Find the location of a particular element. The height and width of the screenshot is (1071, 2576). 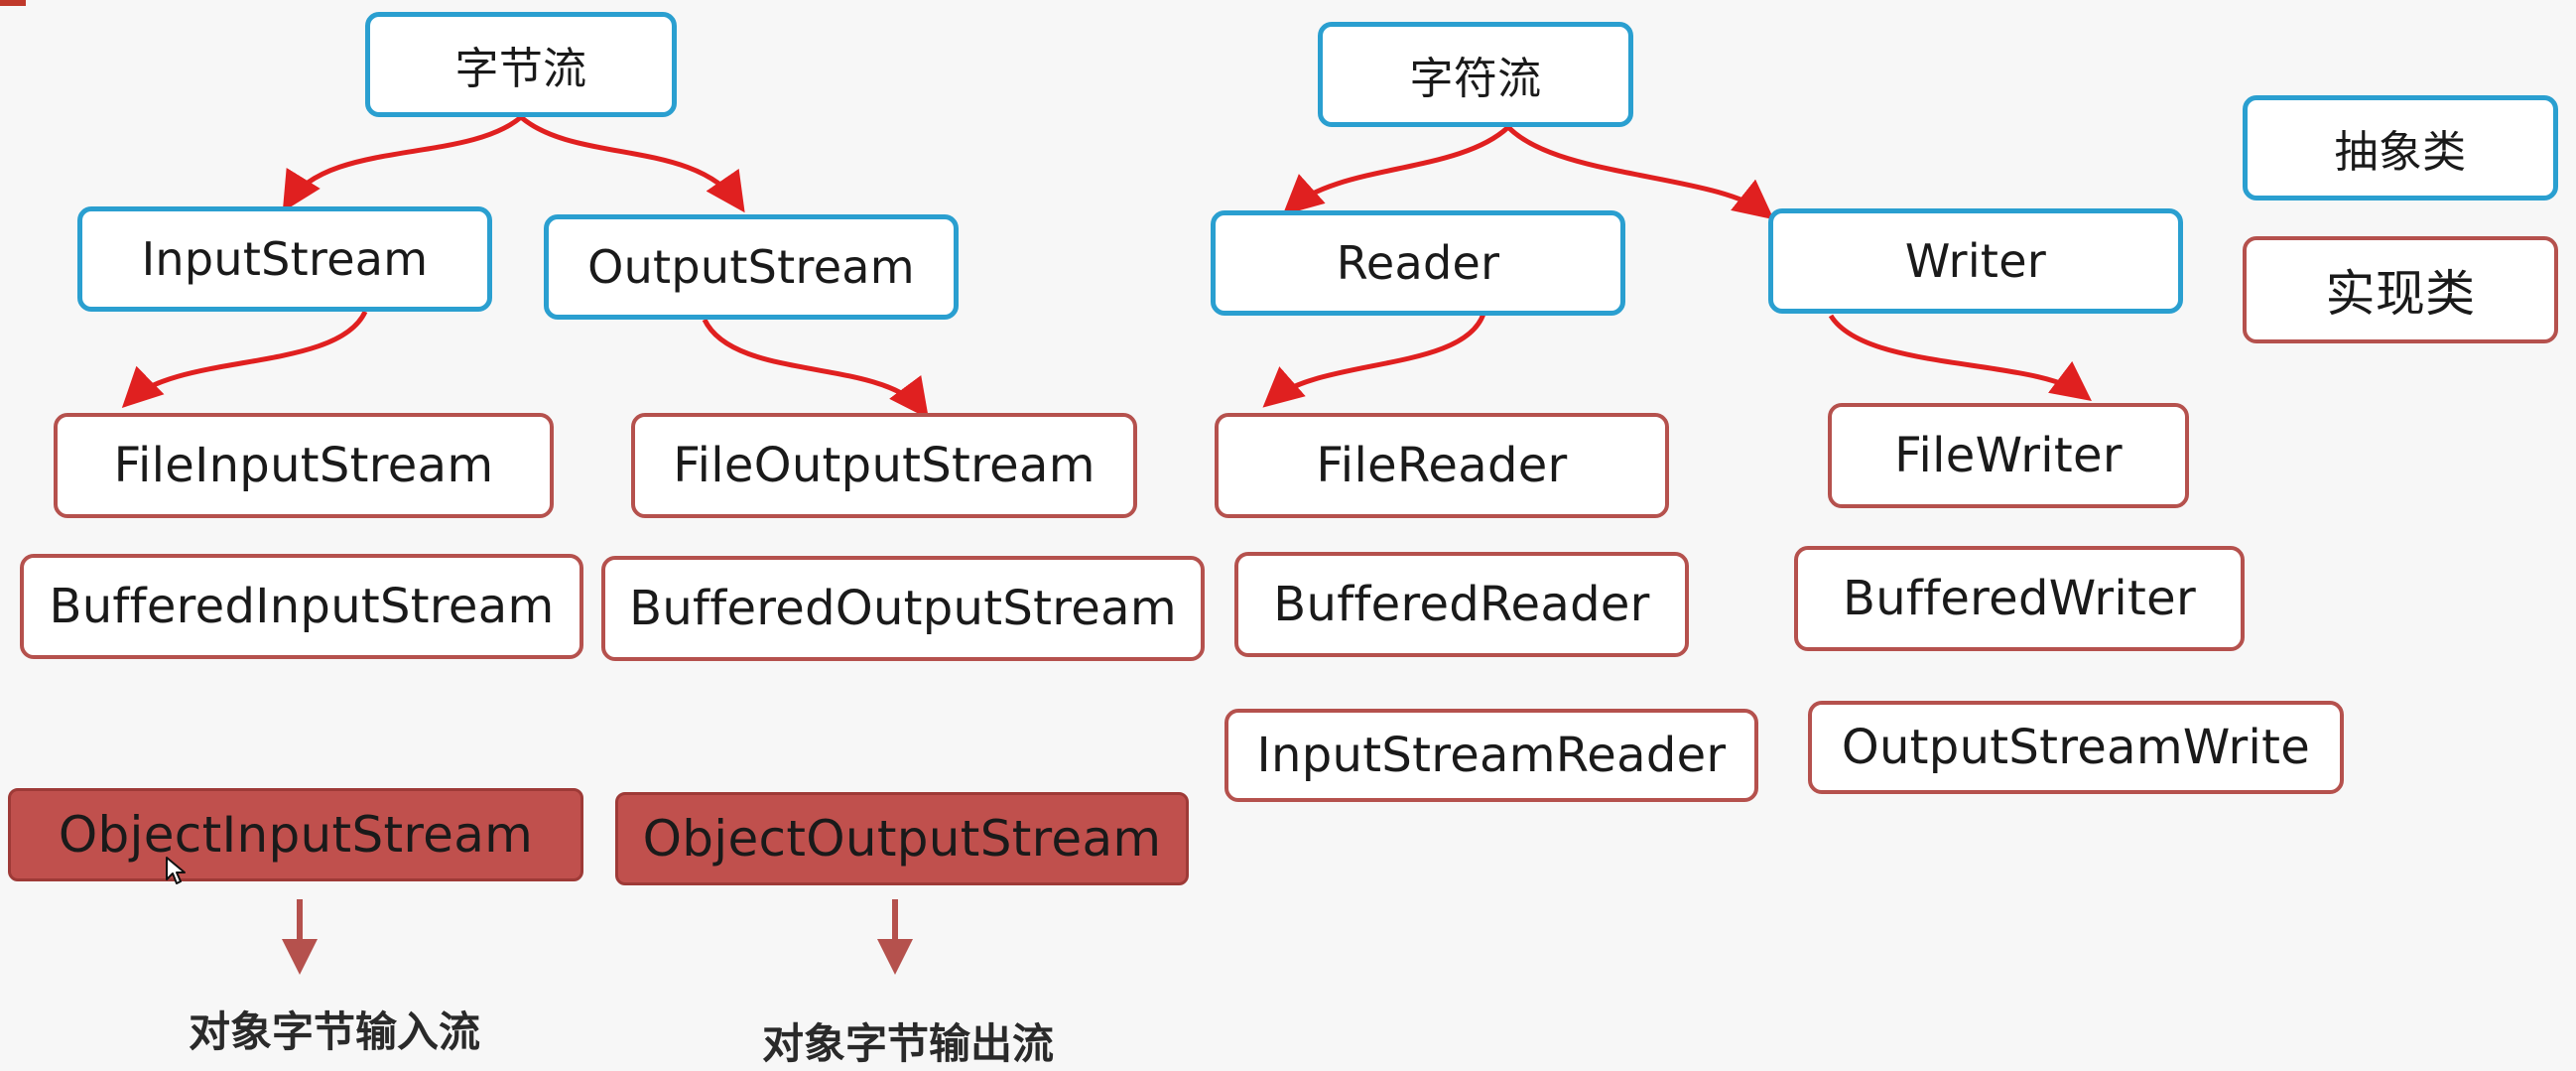

file-output-stream-node: FileOutputStream is located at coordinates (884, 465).